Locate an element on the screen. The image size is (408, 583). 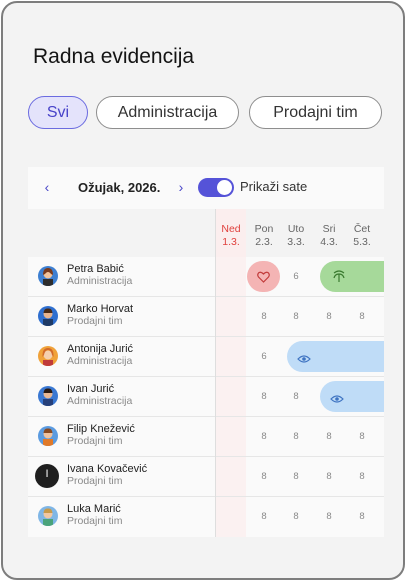
day-date: 1.3. is located at coordinates (231, 242).